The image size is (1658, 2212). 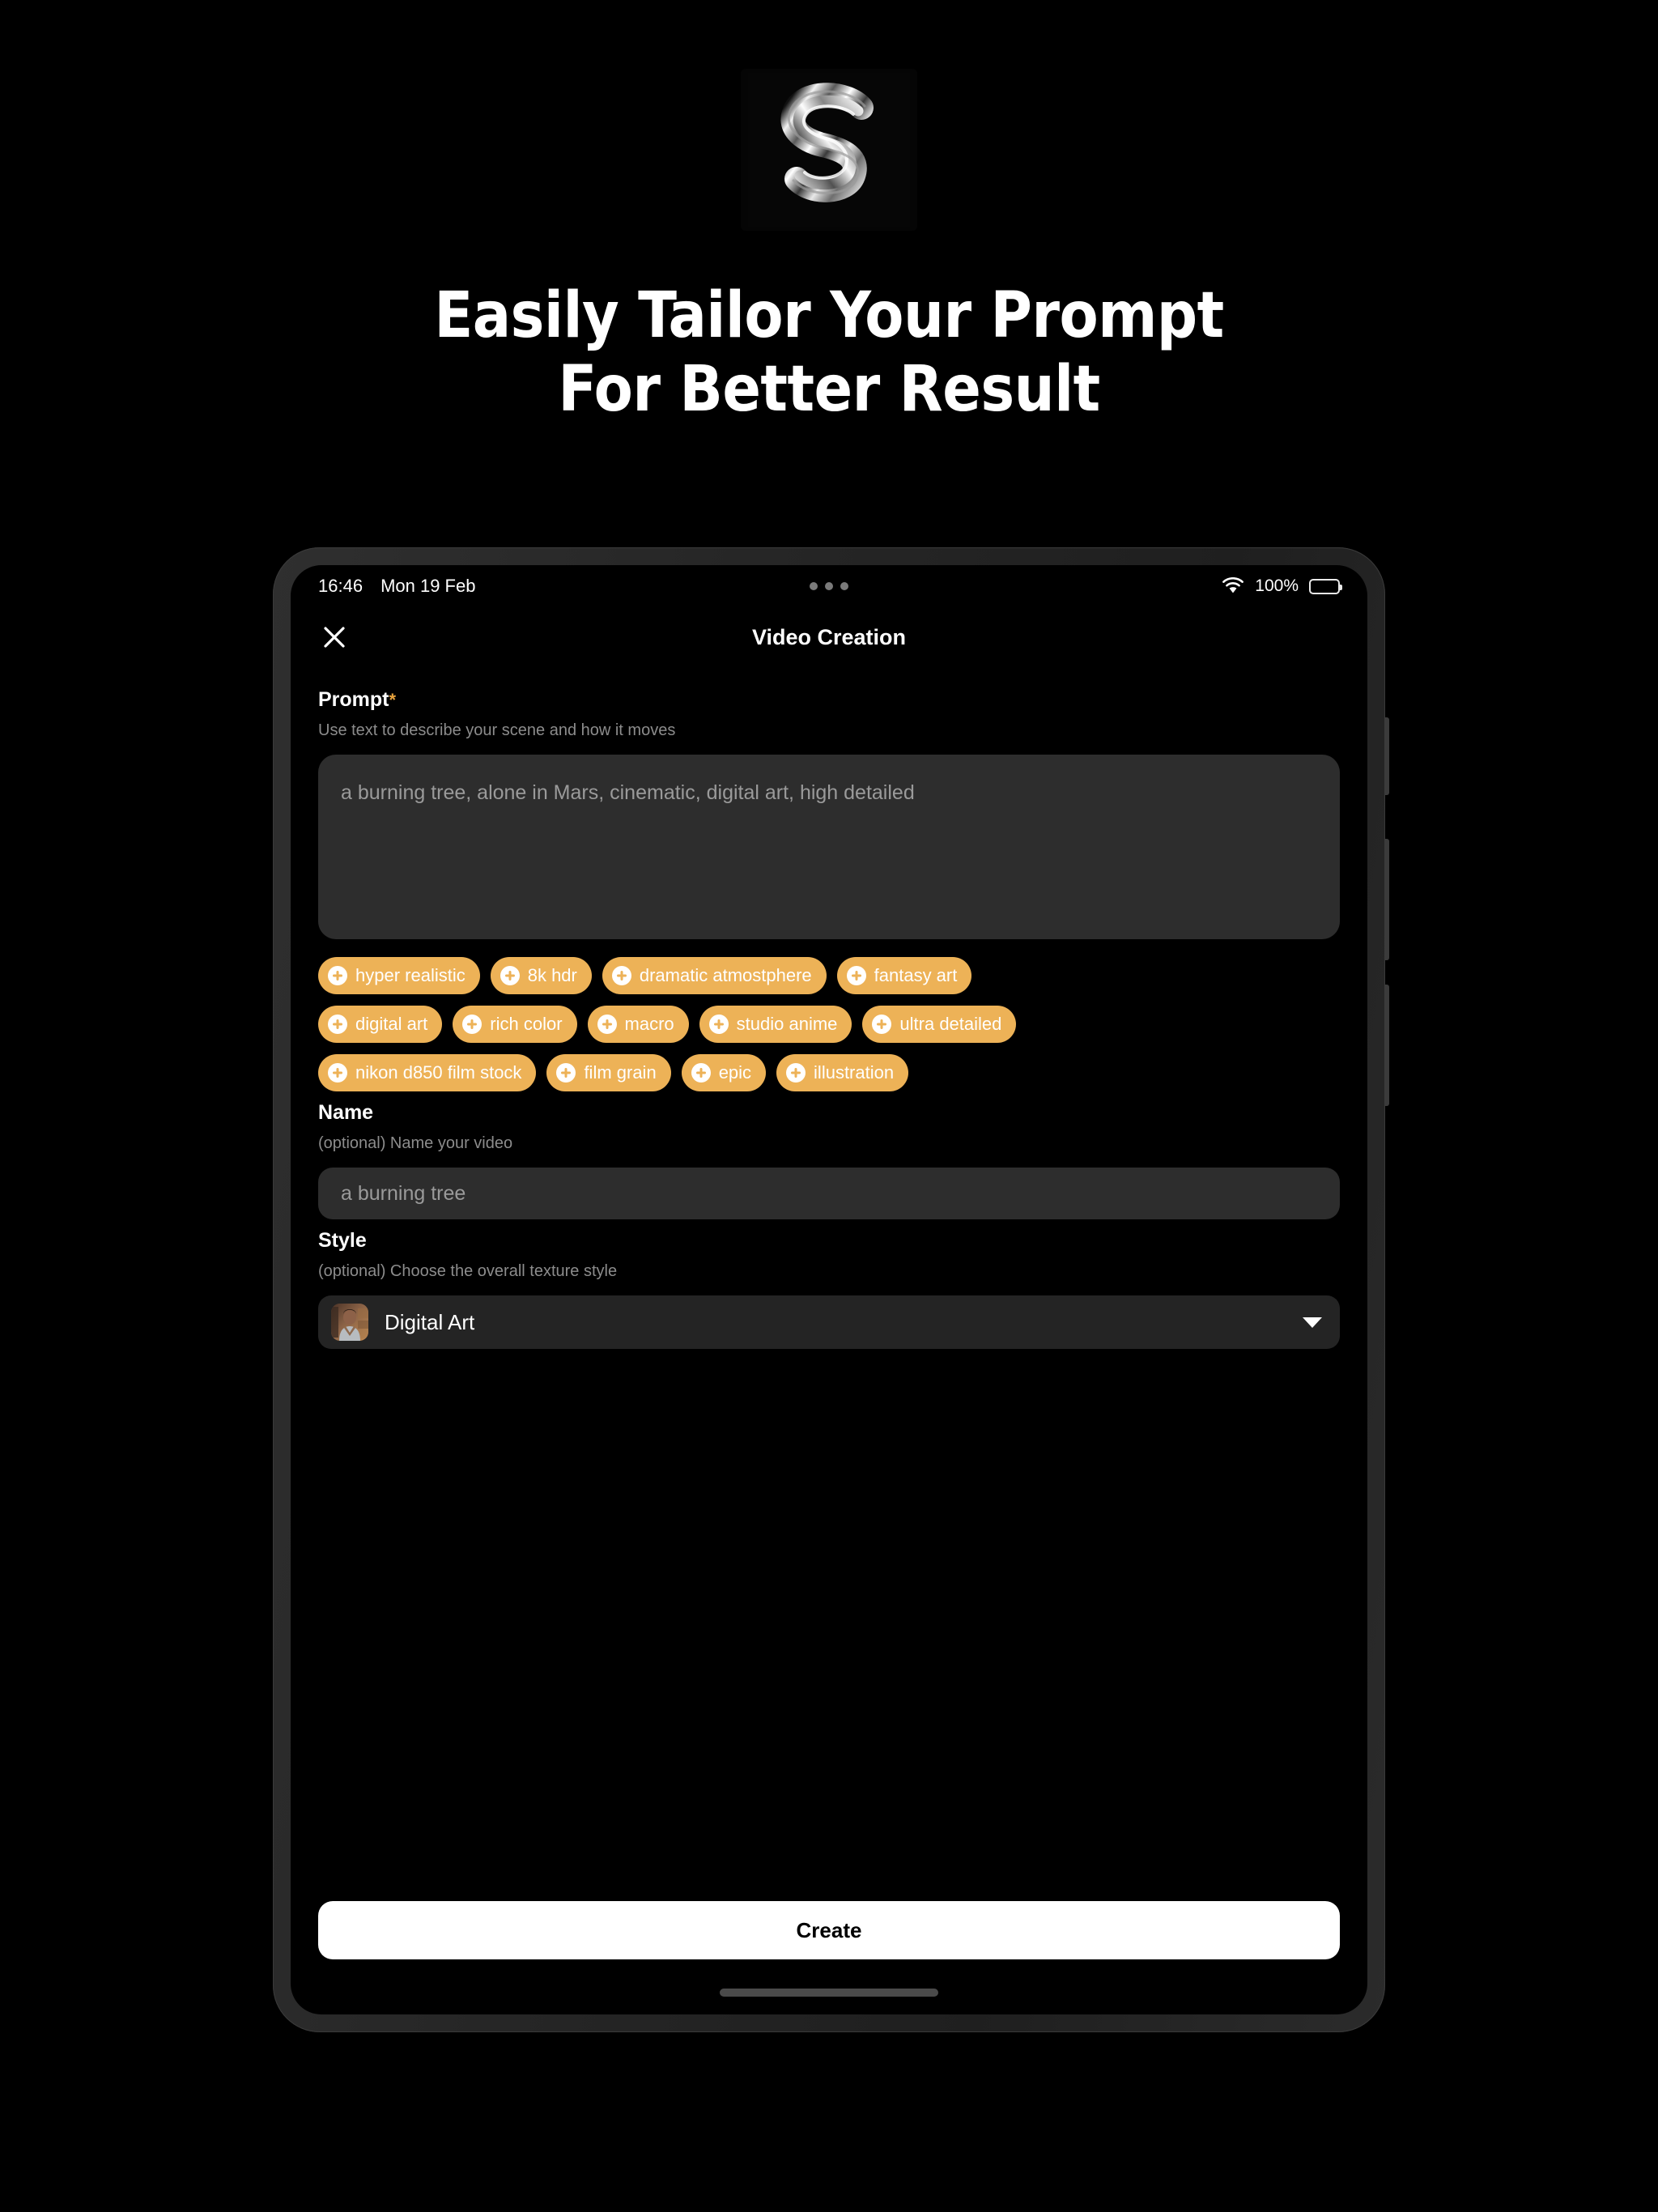 I want to click on prompt-tag-label: 8k hdr, so click(x=552, y=975).